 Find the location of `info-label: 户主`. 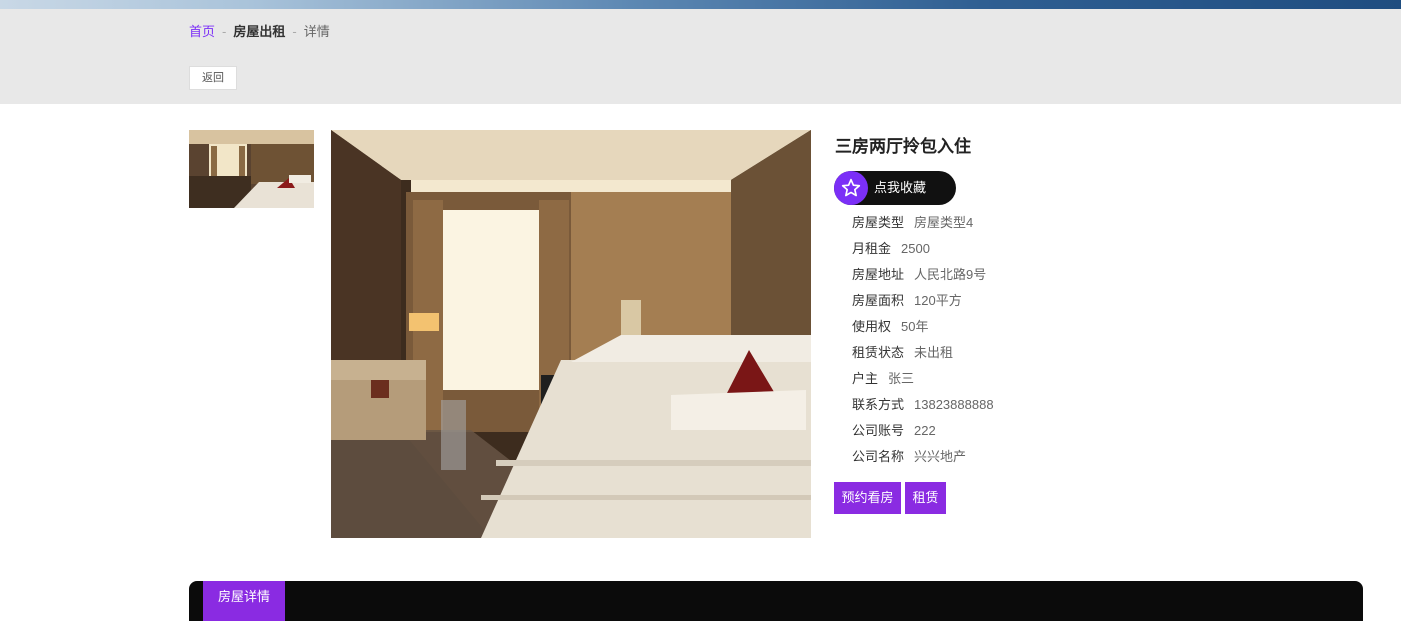

info-label: 户主 is located at coordinates (865, 378).